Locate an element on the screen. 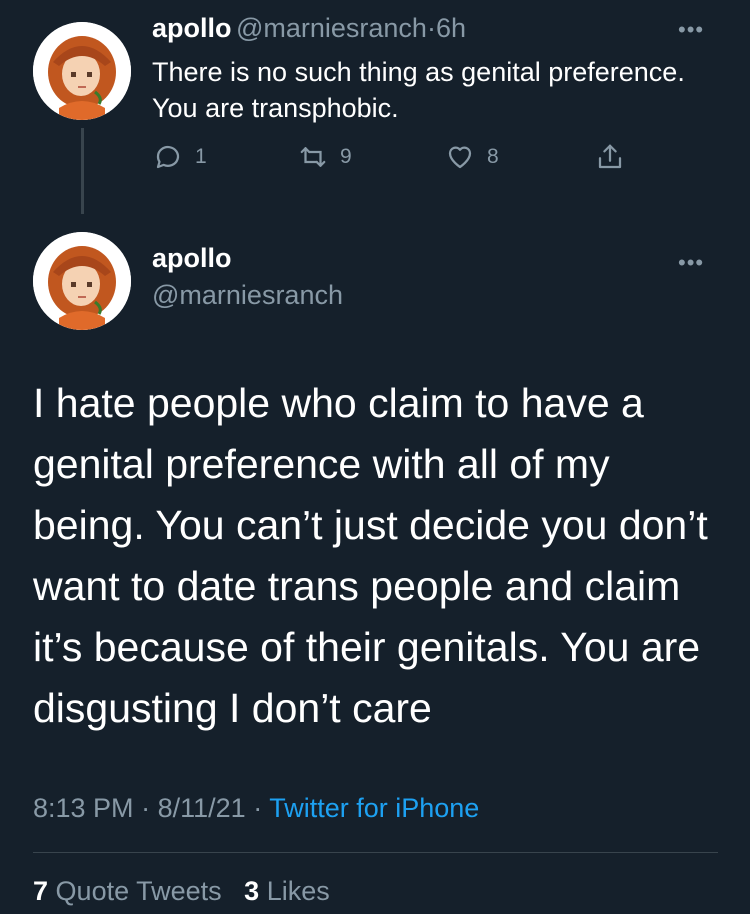  reply-header: apollo @marniesranch·6h is located at coordinates (309, 28).